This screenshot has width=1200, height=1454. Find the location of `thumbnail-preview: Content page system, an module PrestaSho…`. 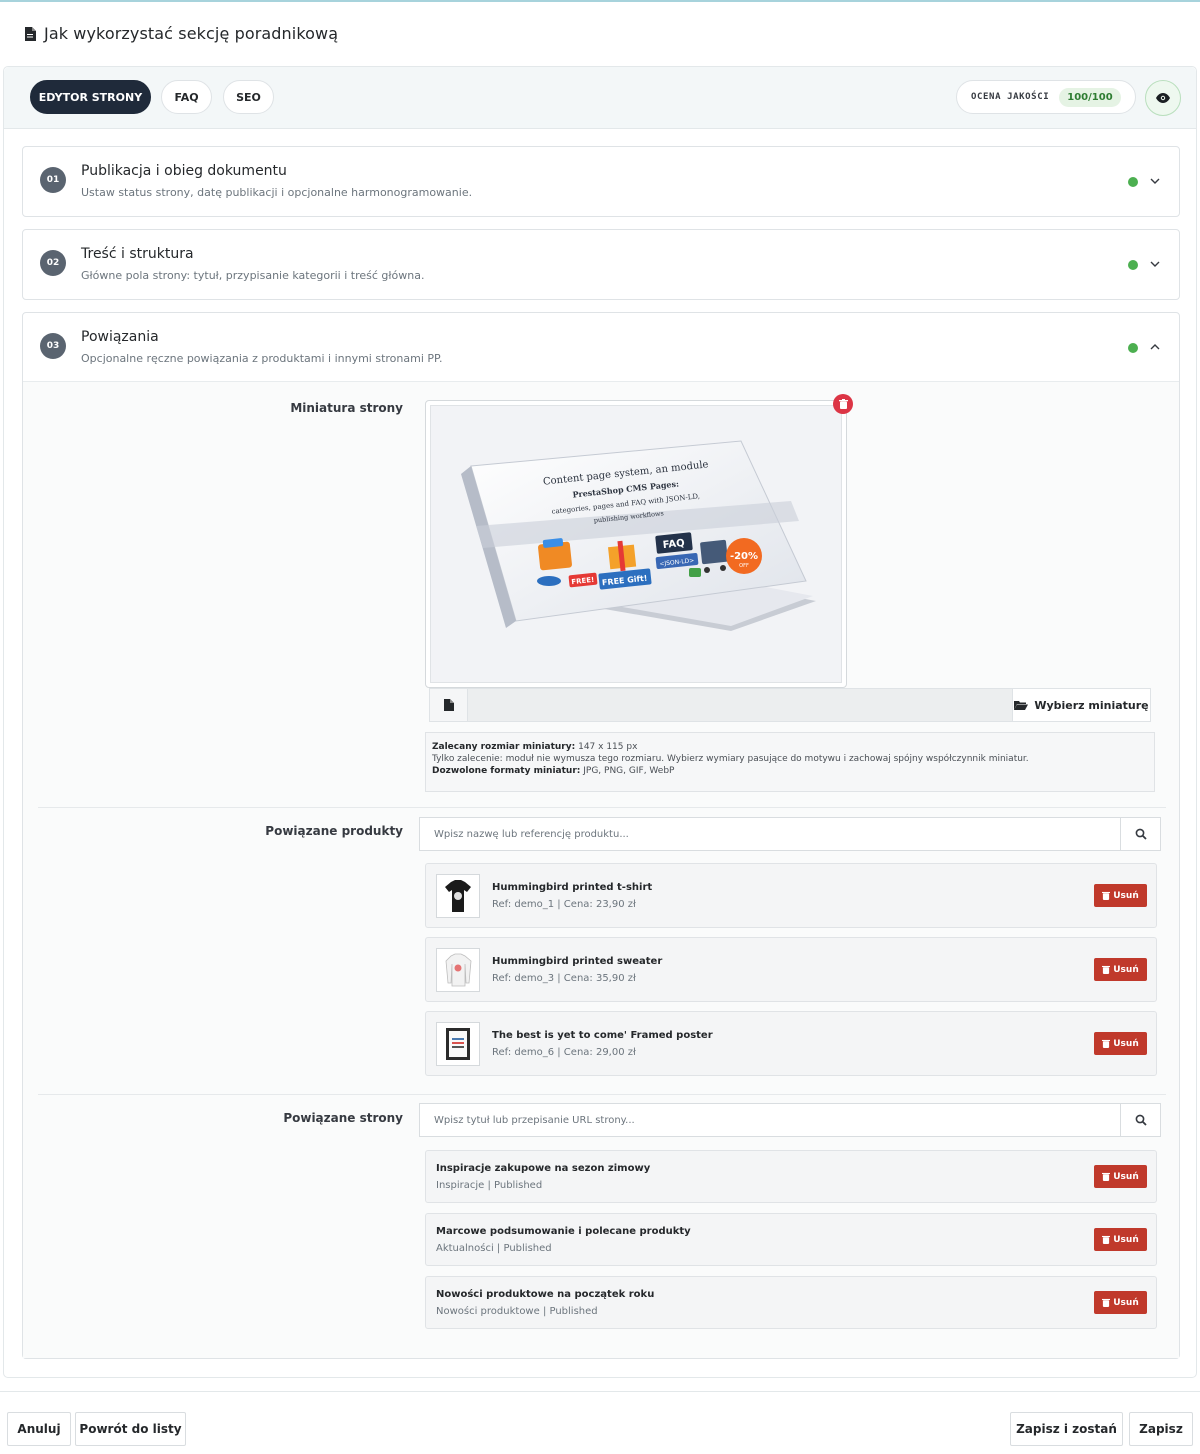

thumbnail-preview: Content page system, an module PrestaSho… is located at coordinates (636, 544).